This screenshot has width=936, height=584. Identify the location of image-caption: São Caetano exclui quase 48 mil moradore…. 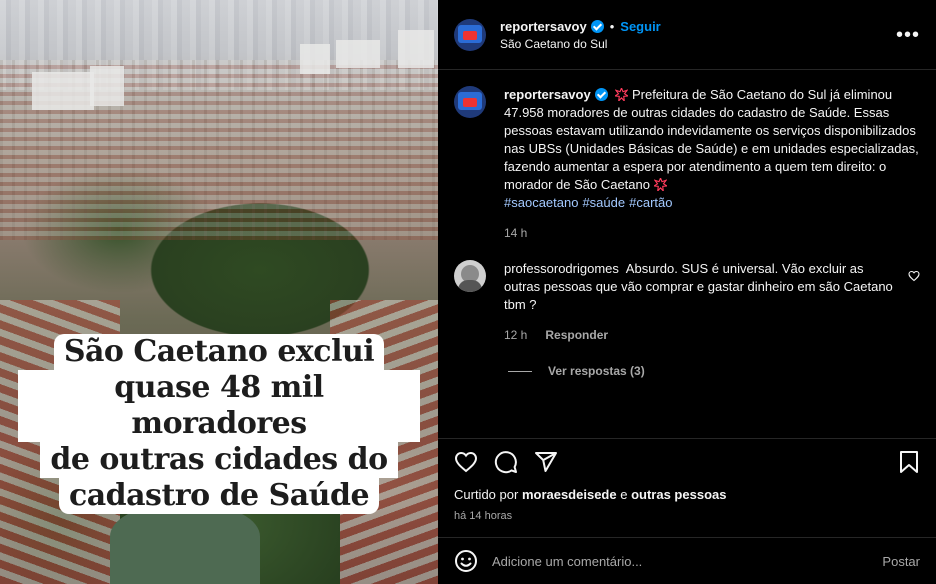
(219, 424).